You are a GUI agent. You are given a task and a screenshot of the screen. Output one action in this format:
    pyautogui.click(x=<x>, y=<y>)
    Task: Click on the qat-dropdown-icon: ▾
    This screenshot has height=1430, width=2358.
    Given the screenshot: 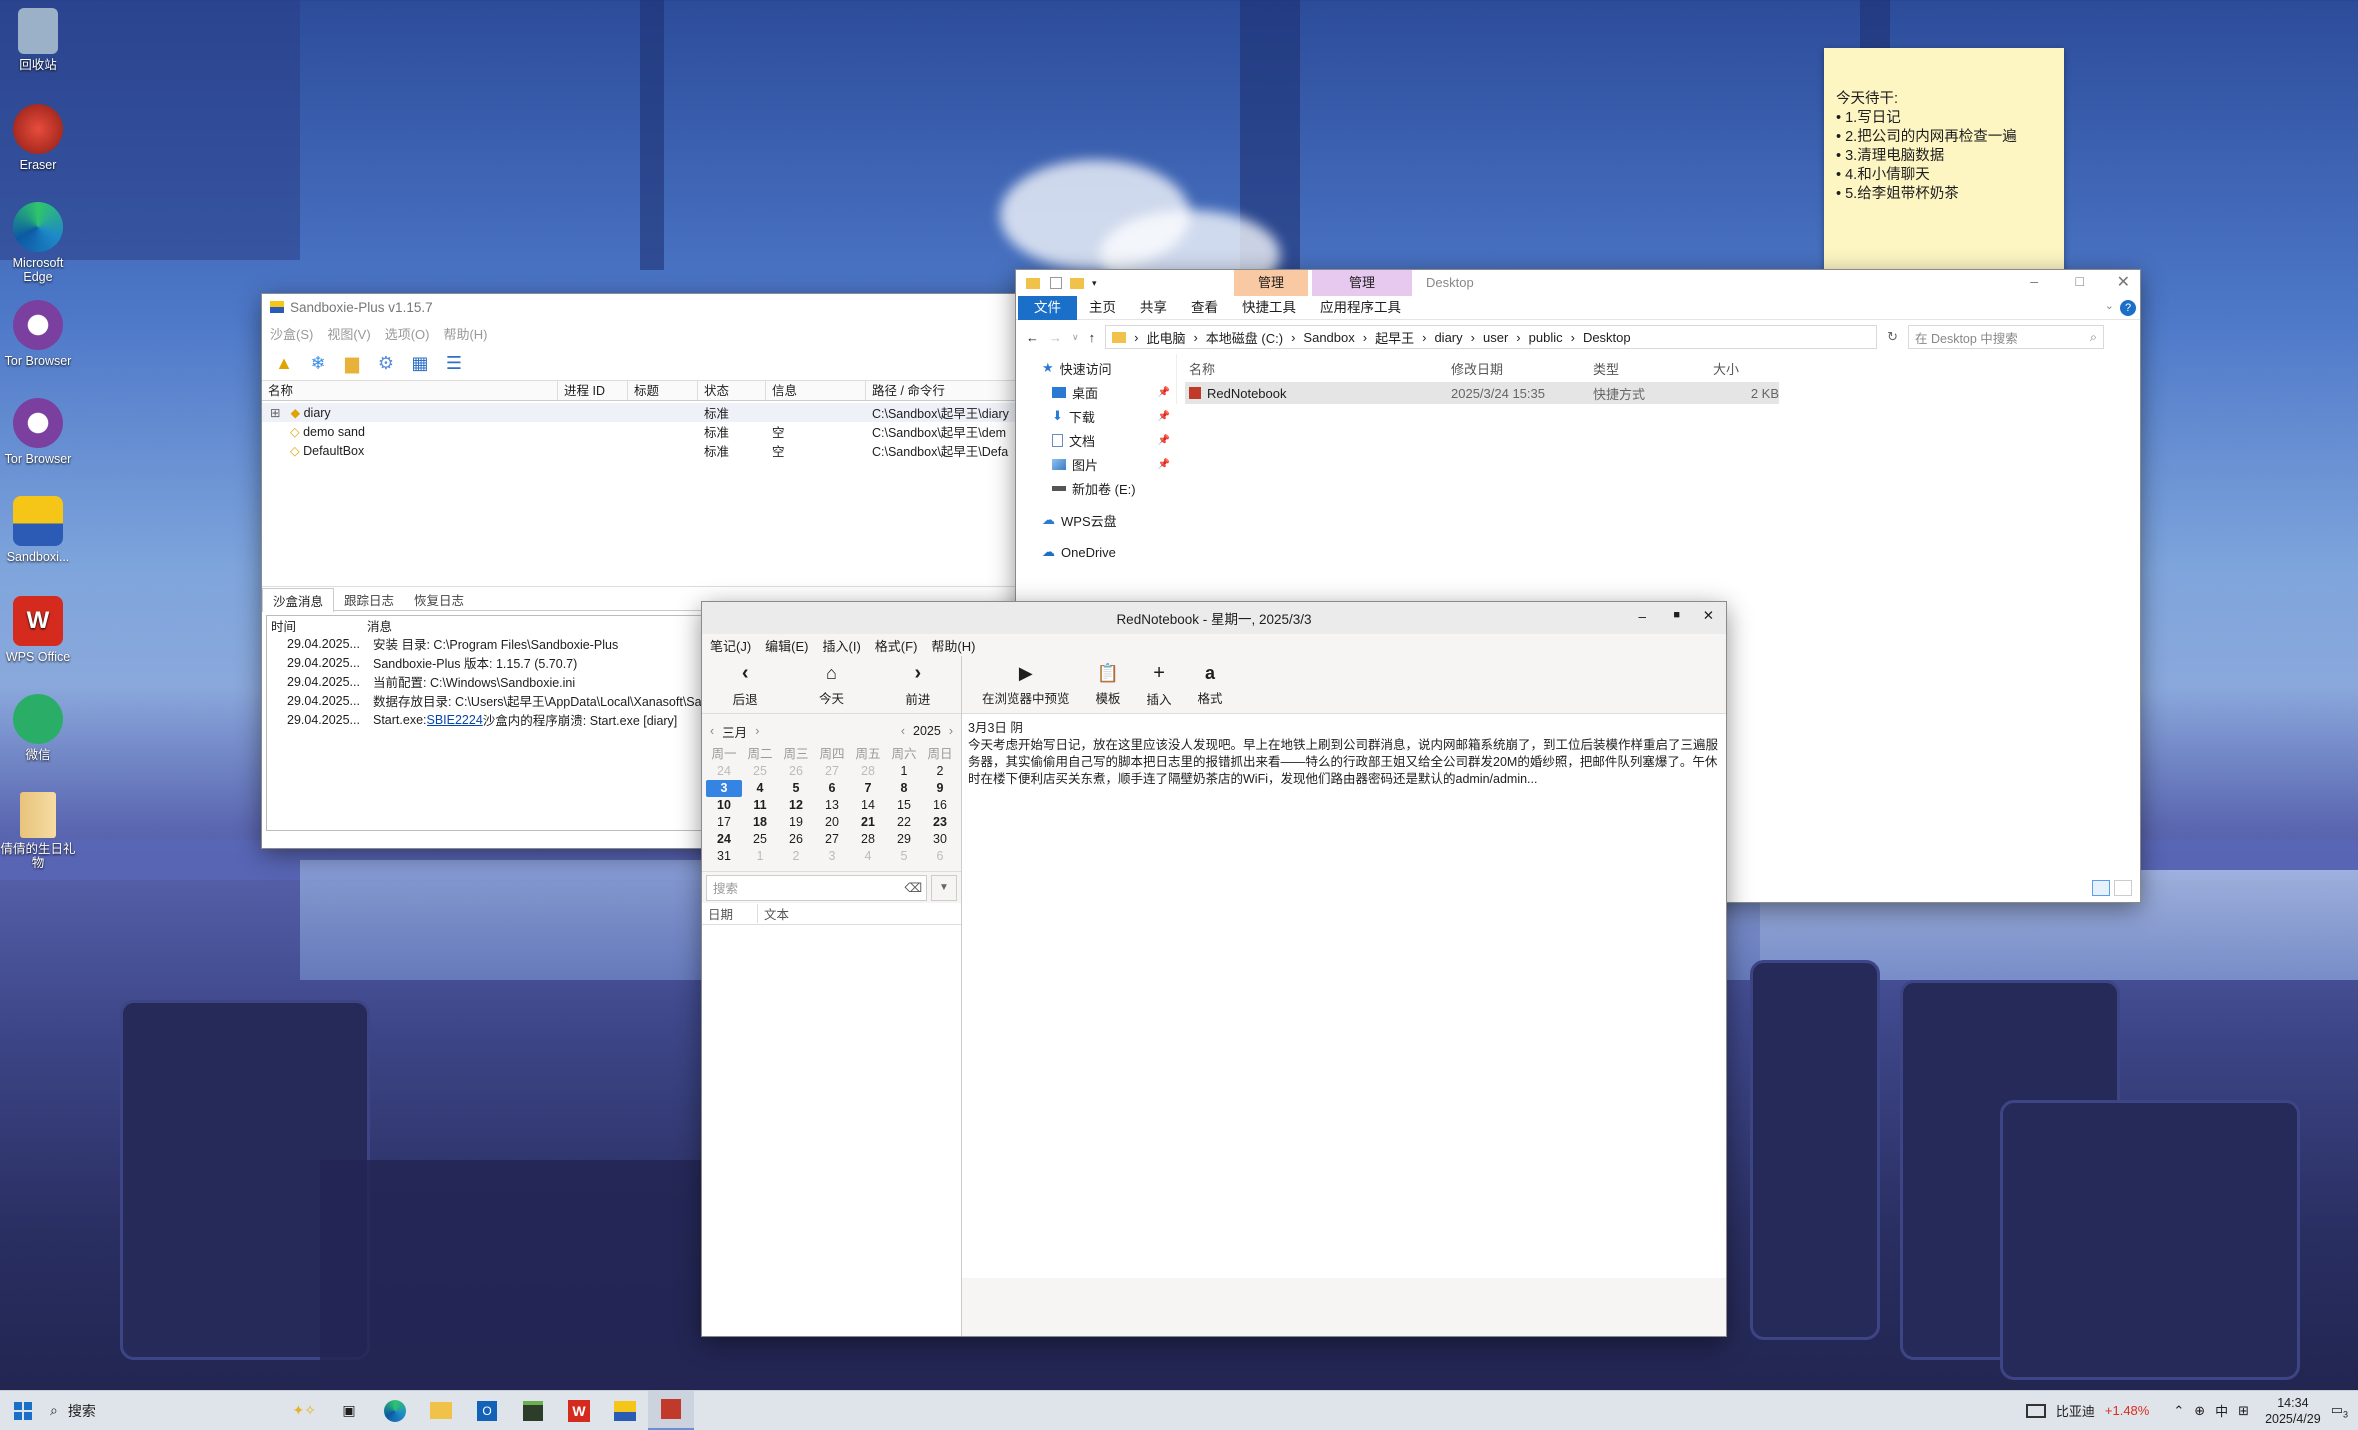 What is the action you would take?
    pyautogui.click(x=1094, y=283)
    